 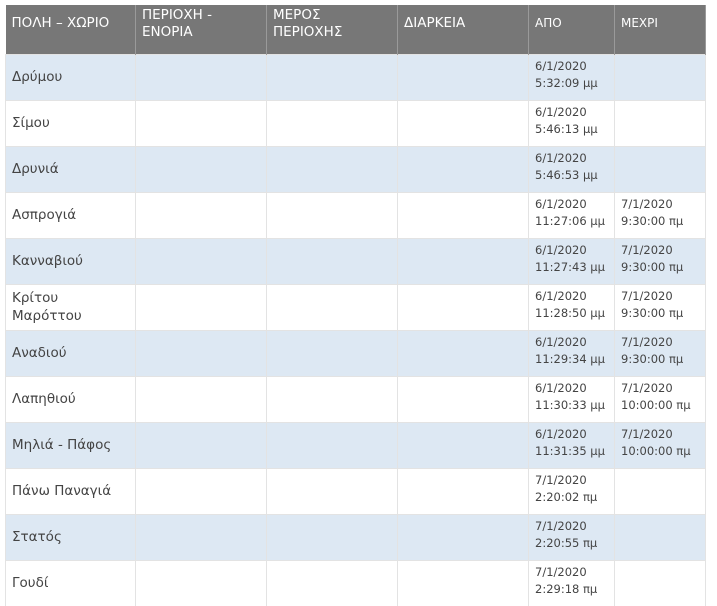 I want to click on from-time: 11:31:35 μμ, so click(x=570, y=450).